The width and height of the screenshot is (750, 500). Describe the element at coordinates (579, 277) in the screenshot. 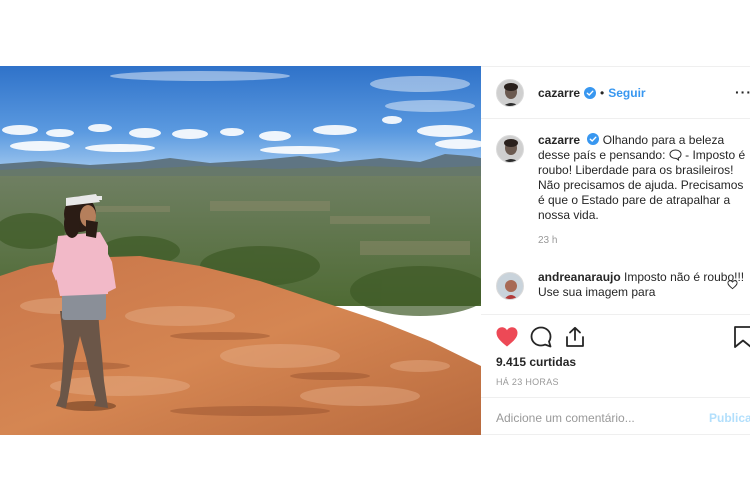

I see `comment-username: andreanaraujo` at that location.